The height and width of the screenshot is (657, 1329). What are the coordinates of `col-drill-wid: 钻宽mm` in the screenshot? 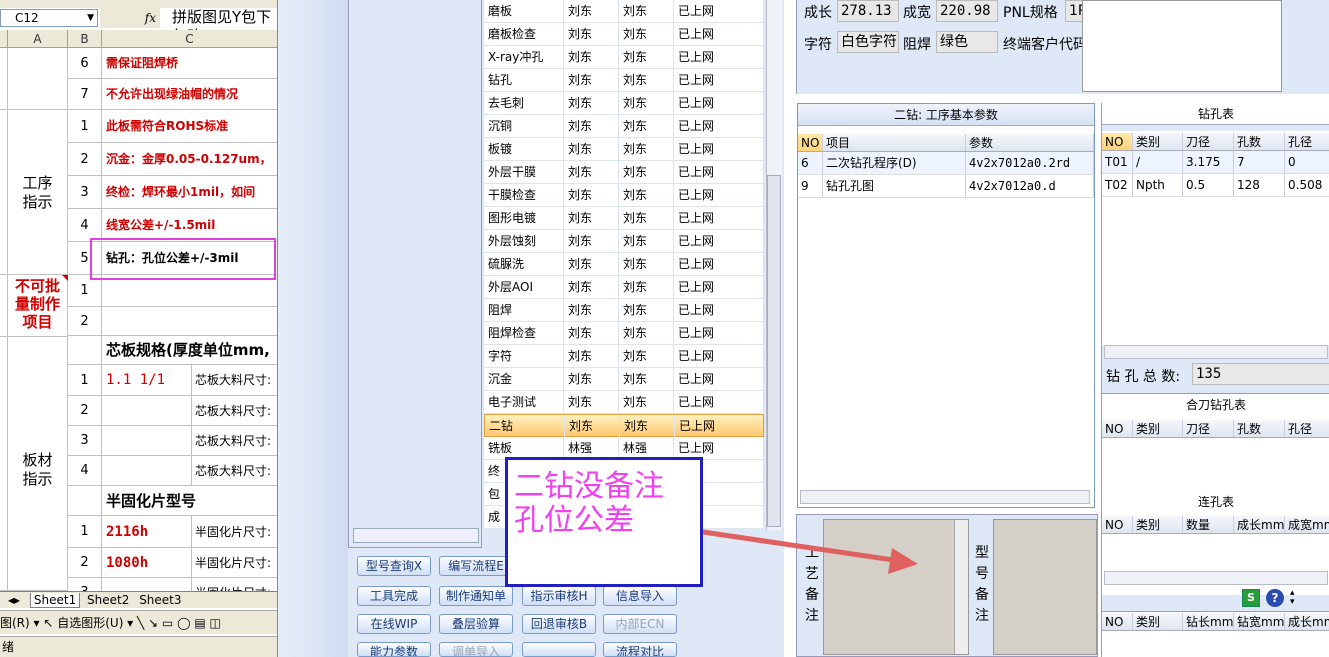 It's located at (1259, 621).